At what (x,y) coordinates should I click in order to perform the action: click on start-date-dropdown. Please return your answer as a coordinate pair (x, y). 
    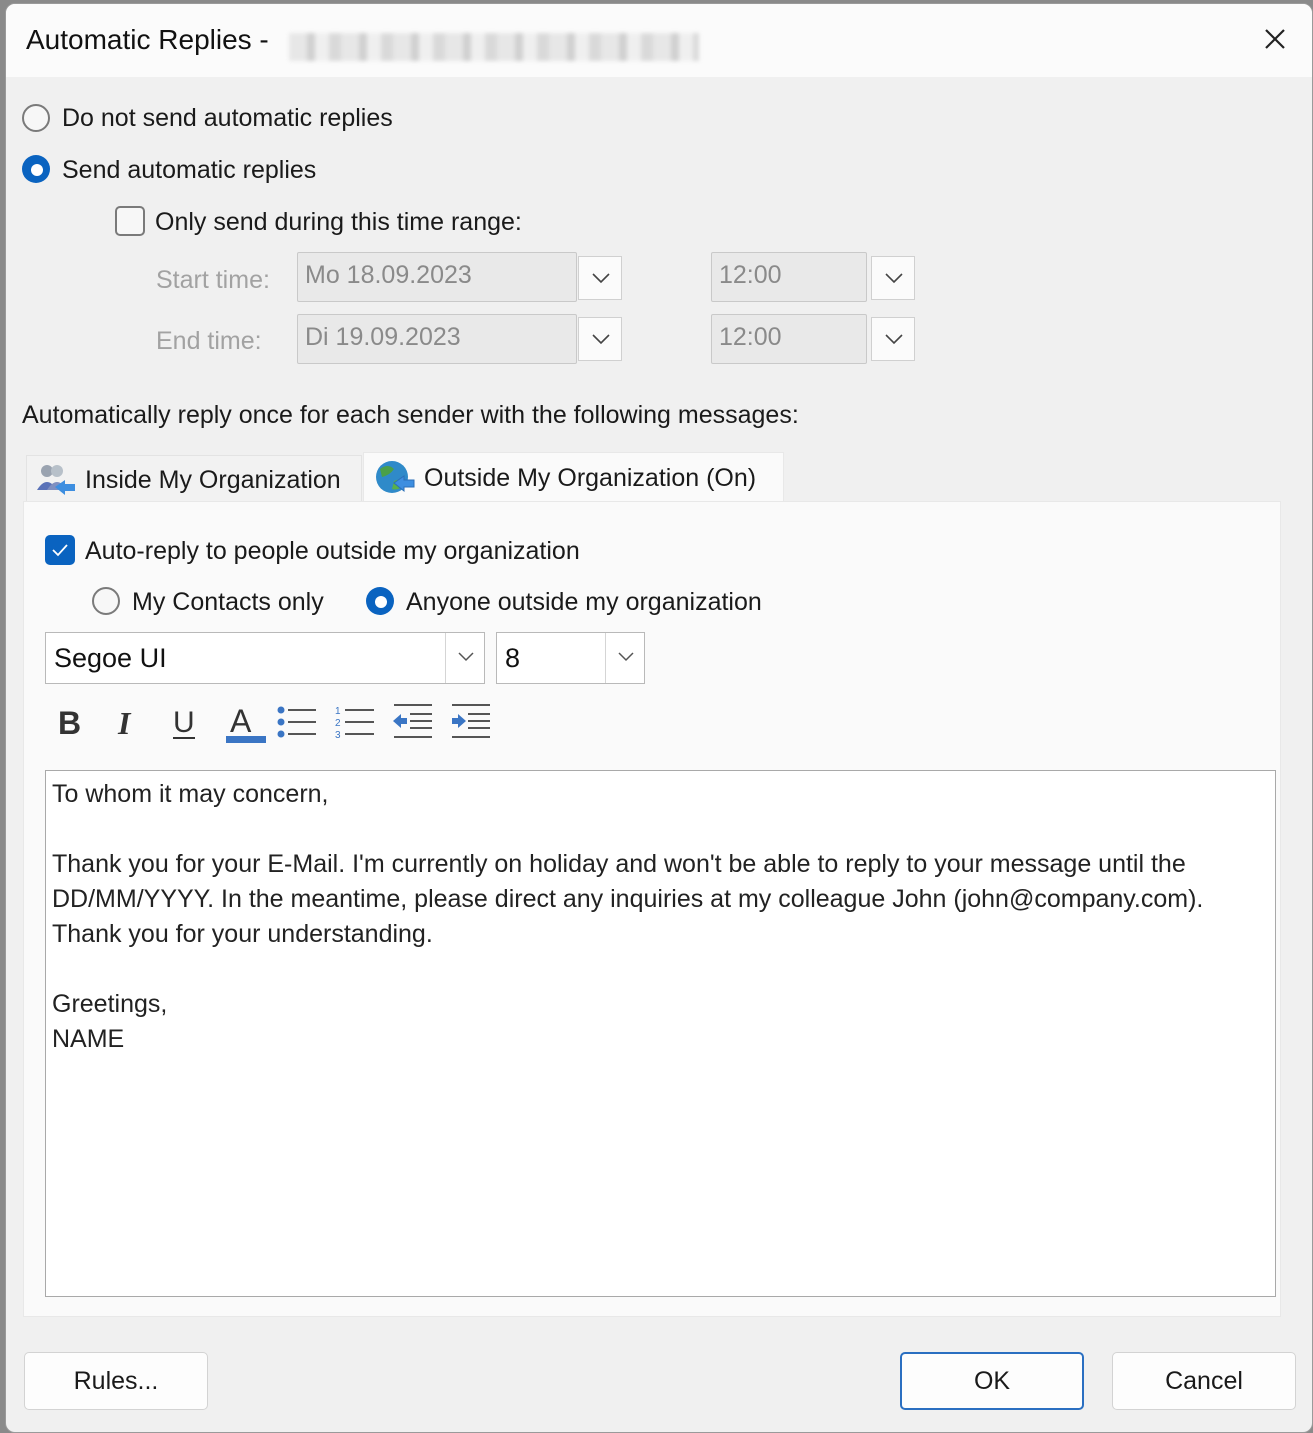
    Looking at the image, I should click on (600, 278).